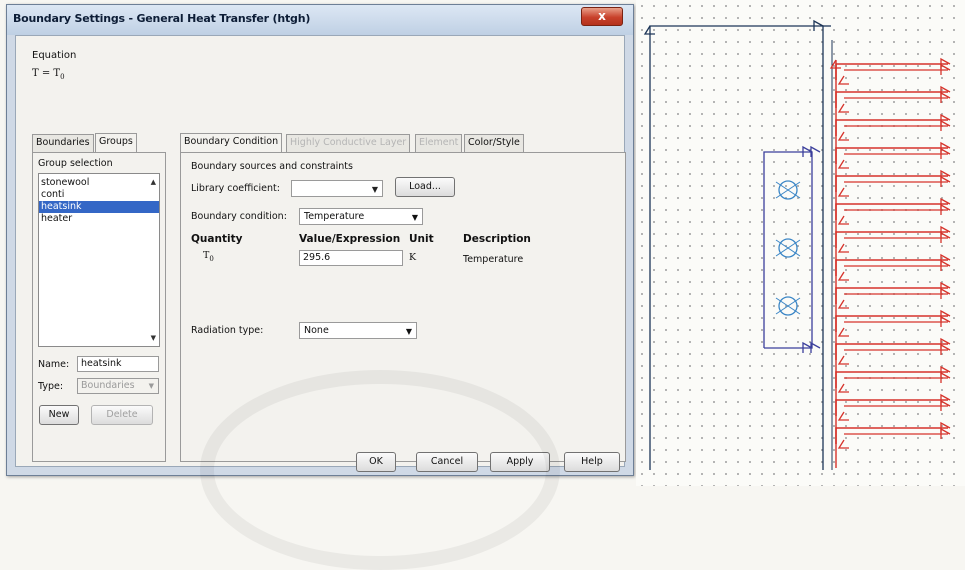 The image size is (965, 570). What do you see at coordinates (227, 330) in the screenshot?
I see `radiation-type-label: Radiation type:` at bounding box center [227, 330].